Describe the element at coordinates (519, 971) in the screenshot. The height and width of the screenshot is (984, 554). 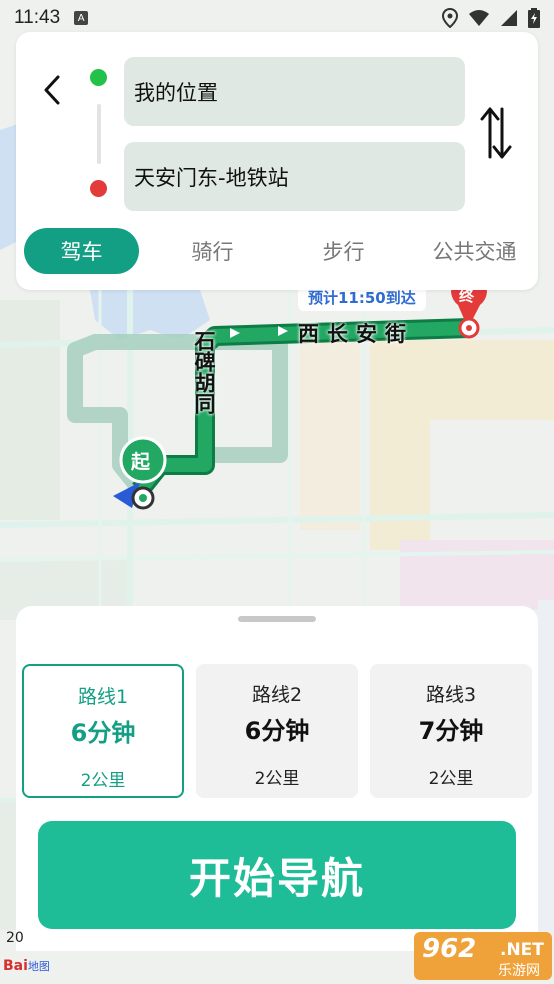
I see `watermark-sub: 乐游网` at that location.